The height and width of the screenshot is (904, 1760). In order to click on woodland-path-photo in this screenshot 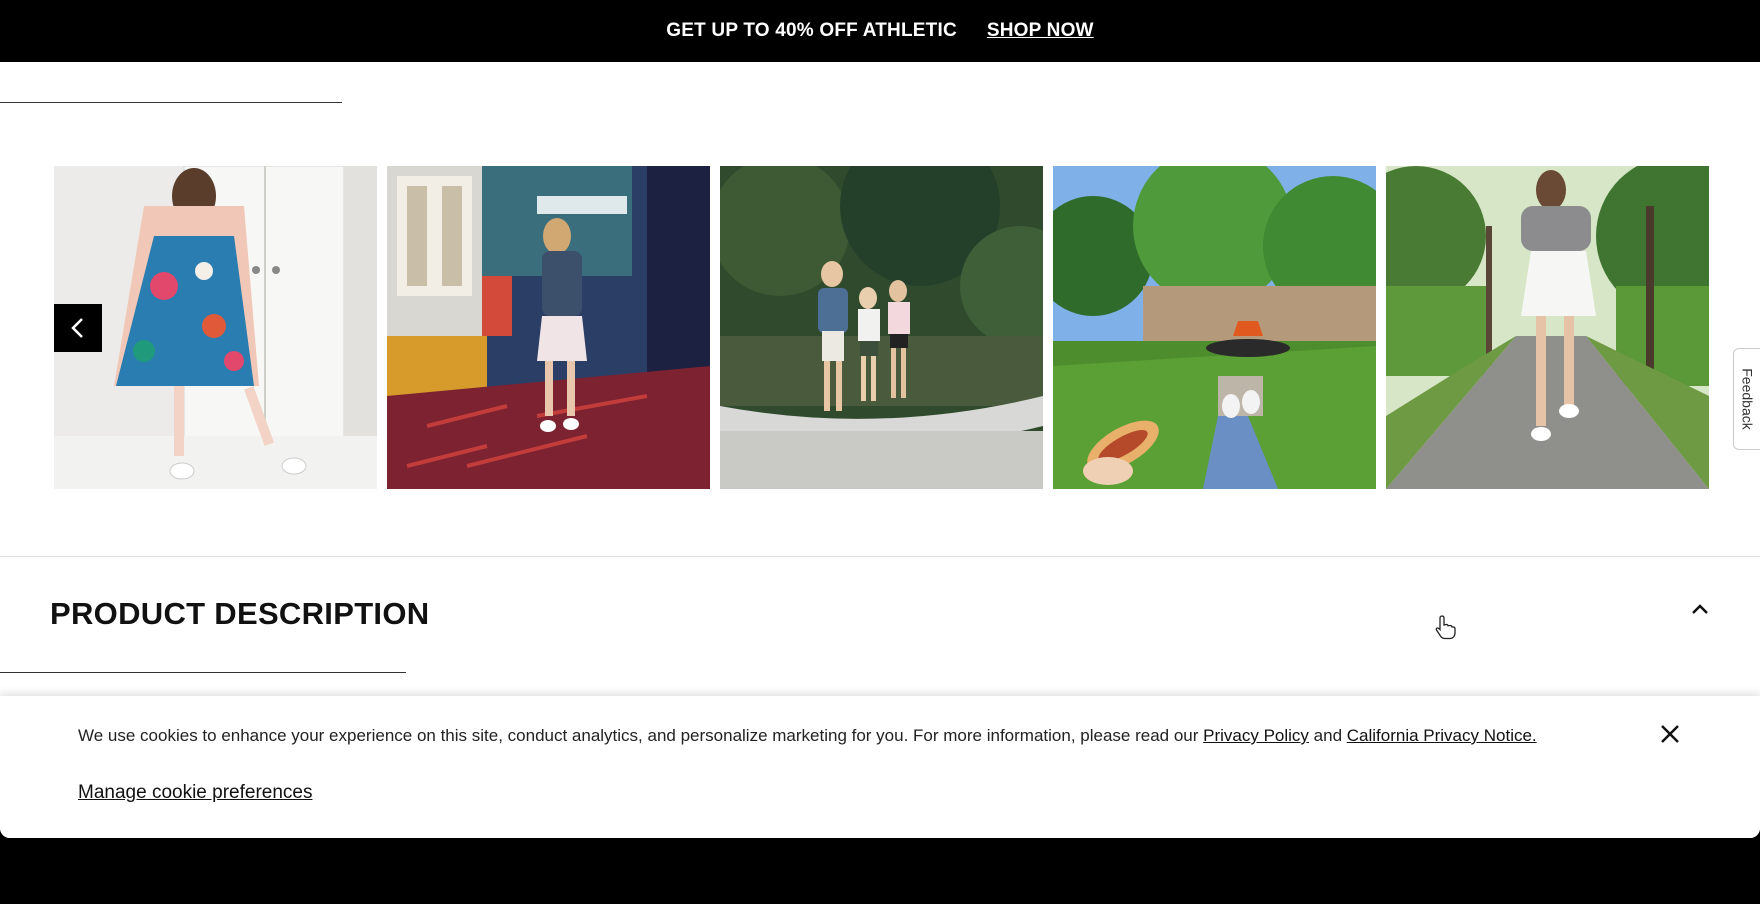, I will do `click(1547, 327)`.